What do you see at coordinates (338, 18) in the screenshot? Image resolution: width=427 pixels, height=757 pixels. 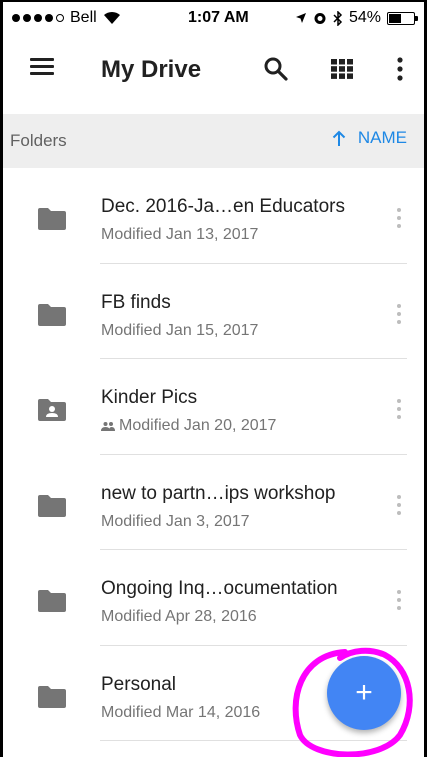 I see `bluetooth-icon` at bounding box center [338, 18].